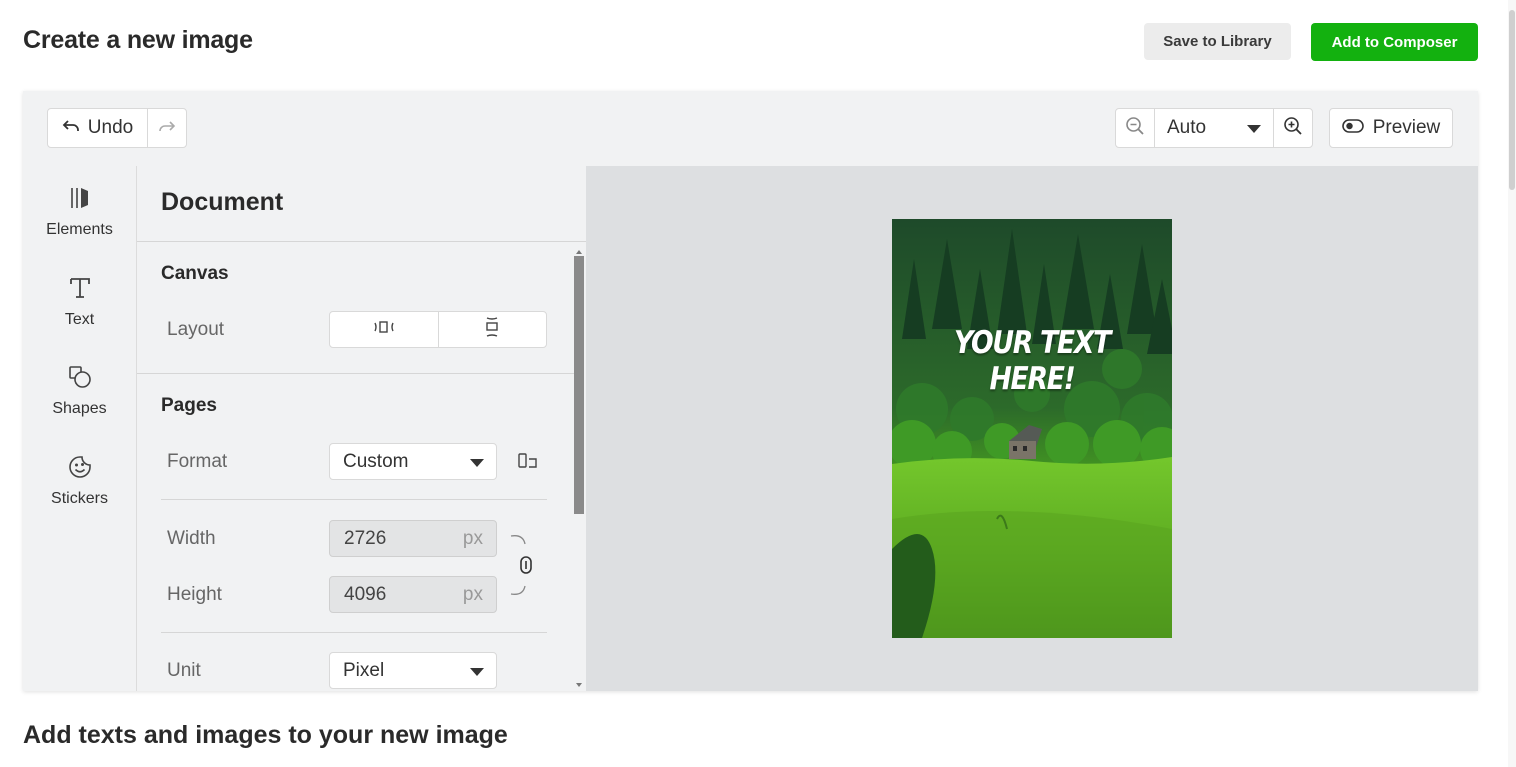 This screenshot has width=1516, height=767. What do you see at coordinates (194, 594) in the screenshot?
I see `height-label: Height` at bounding box center [194, 594].